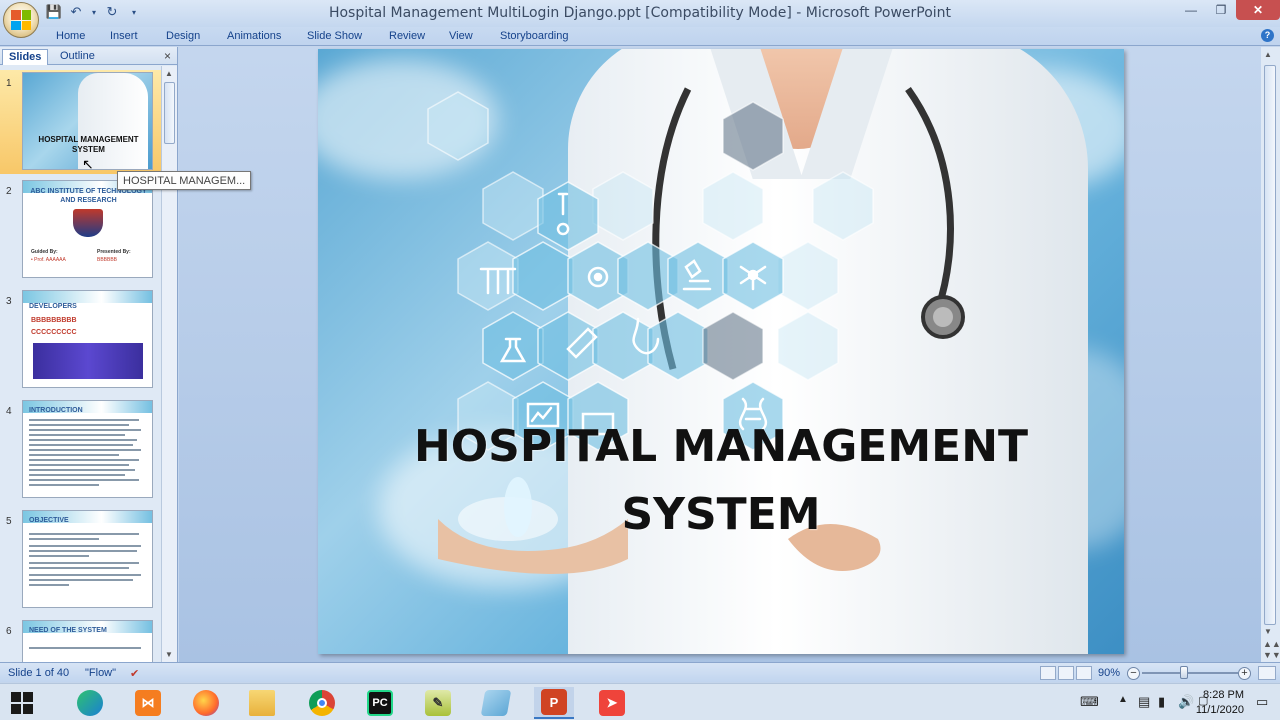 The image size is (1280, 720). Describe the element at coordinates (721, 514) in the screenshot. I see `slide-title-line-2: SYSTEM` at that location.